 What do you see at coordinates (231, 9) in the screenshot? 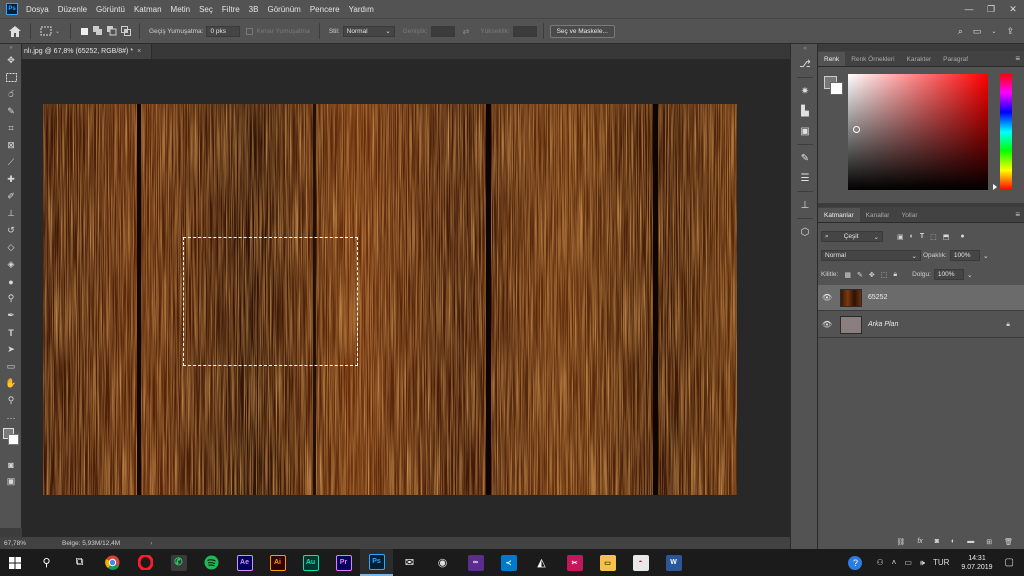
I see `menu-filter: Filtre` at bounding box center [231, 9].